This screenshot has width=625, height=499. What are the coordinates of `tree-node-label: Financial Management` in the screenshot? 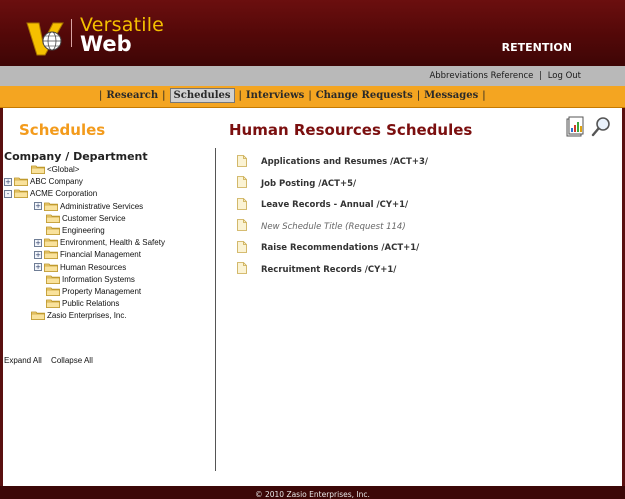 It's located at (100, 255).